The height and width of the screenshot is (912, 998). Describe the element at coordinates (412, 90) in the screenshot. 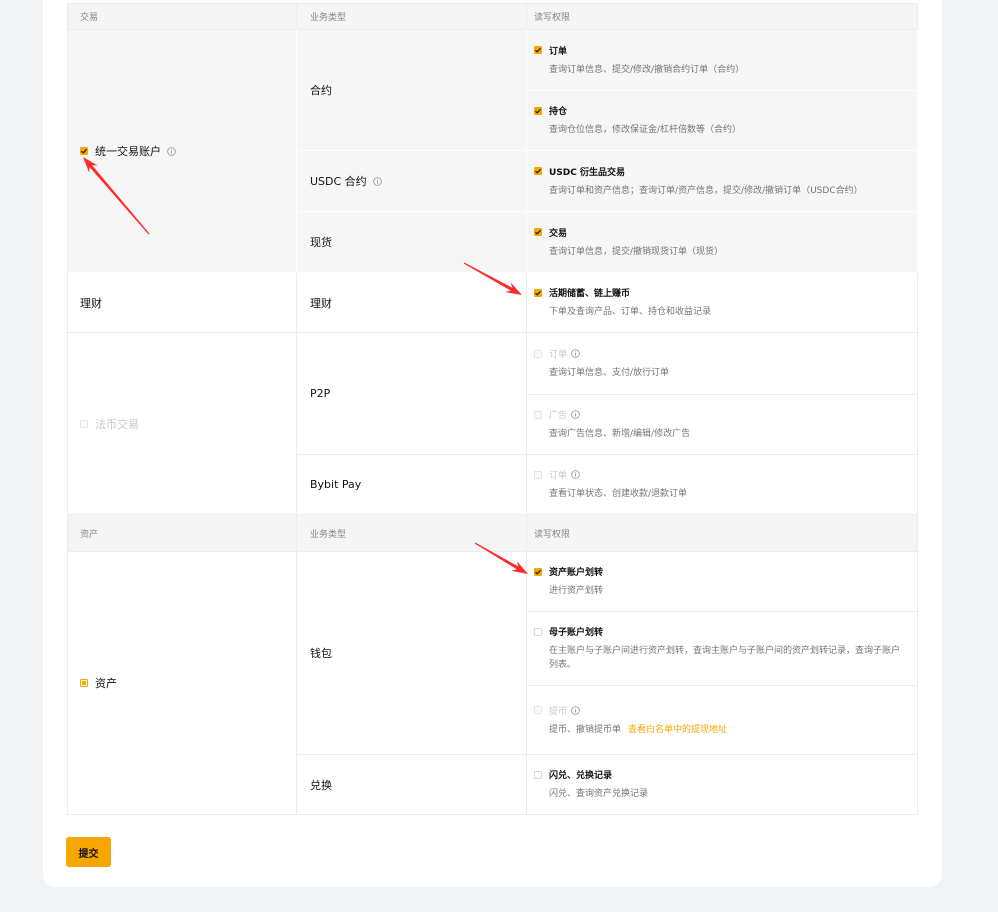

I see `business-type-contract: 合约` at that location.